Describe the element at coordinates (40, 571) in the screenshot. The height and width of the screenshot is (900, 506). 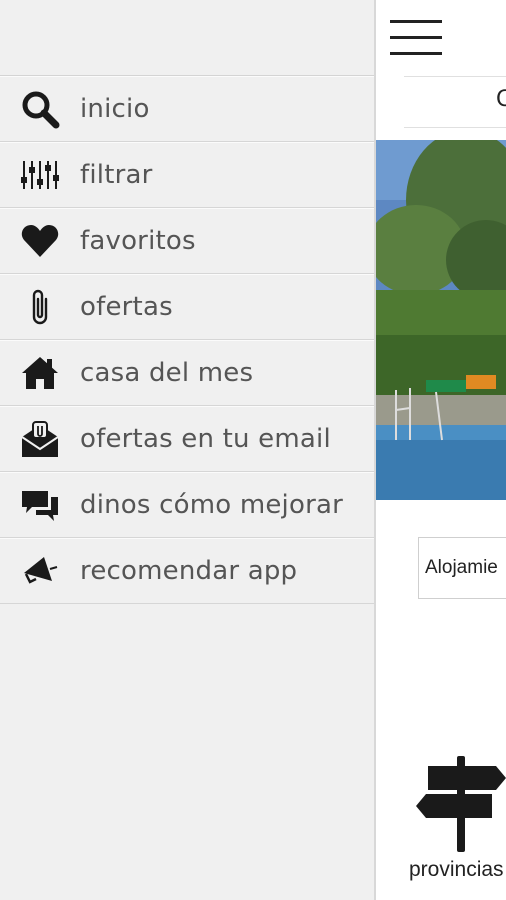
I see `megaphone-icon` at that location.